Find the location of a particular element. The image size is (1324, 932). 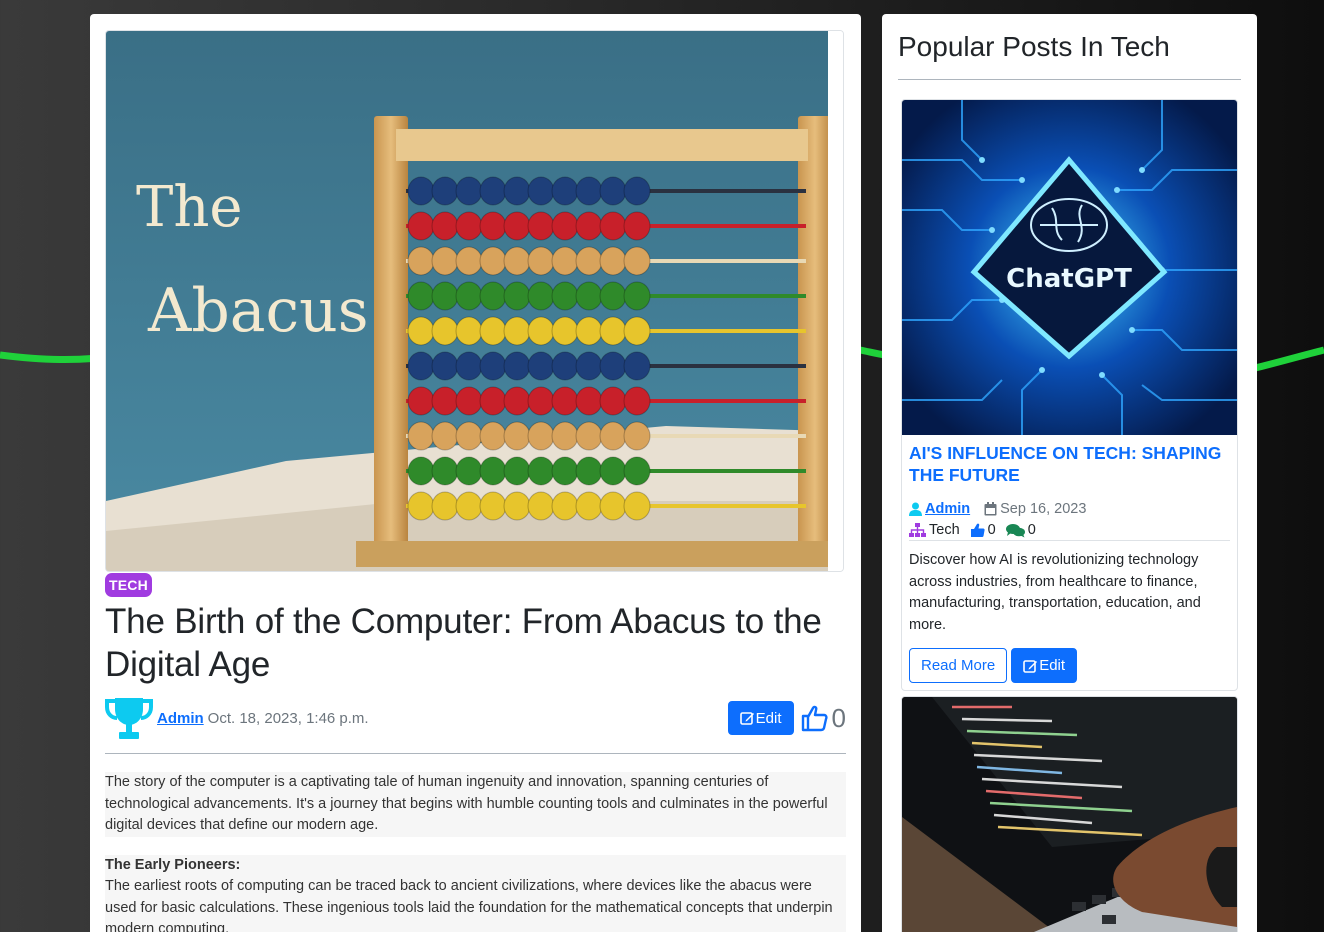

chatgpt-image-label: ChatGPT is located at coordinates (1069, 279).